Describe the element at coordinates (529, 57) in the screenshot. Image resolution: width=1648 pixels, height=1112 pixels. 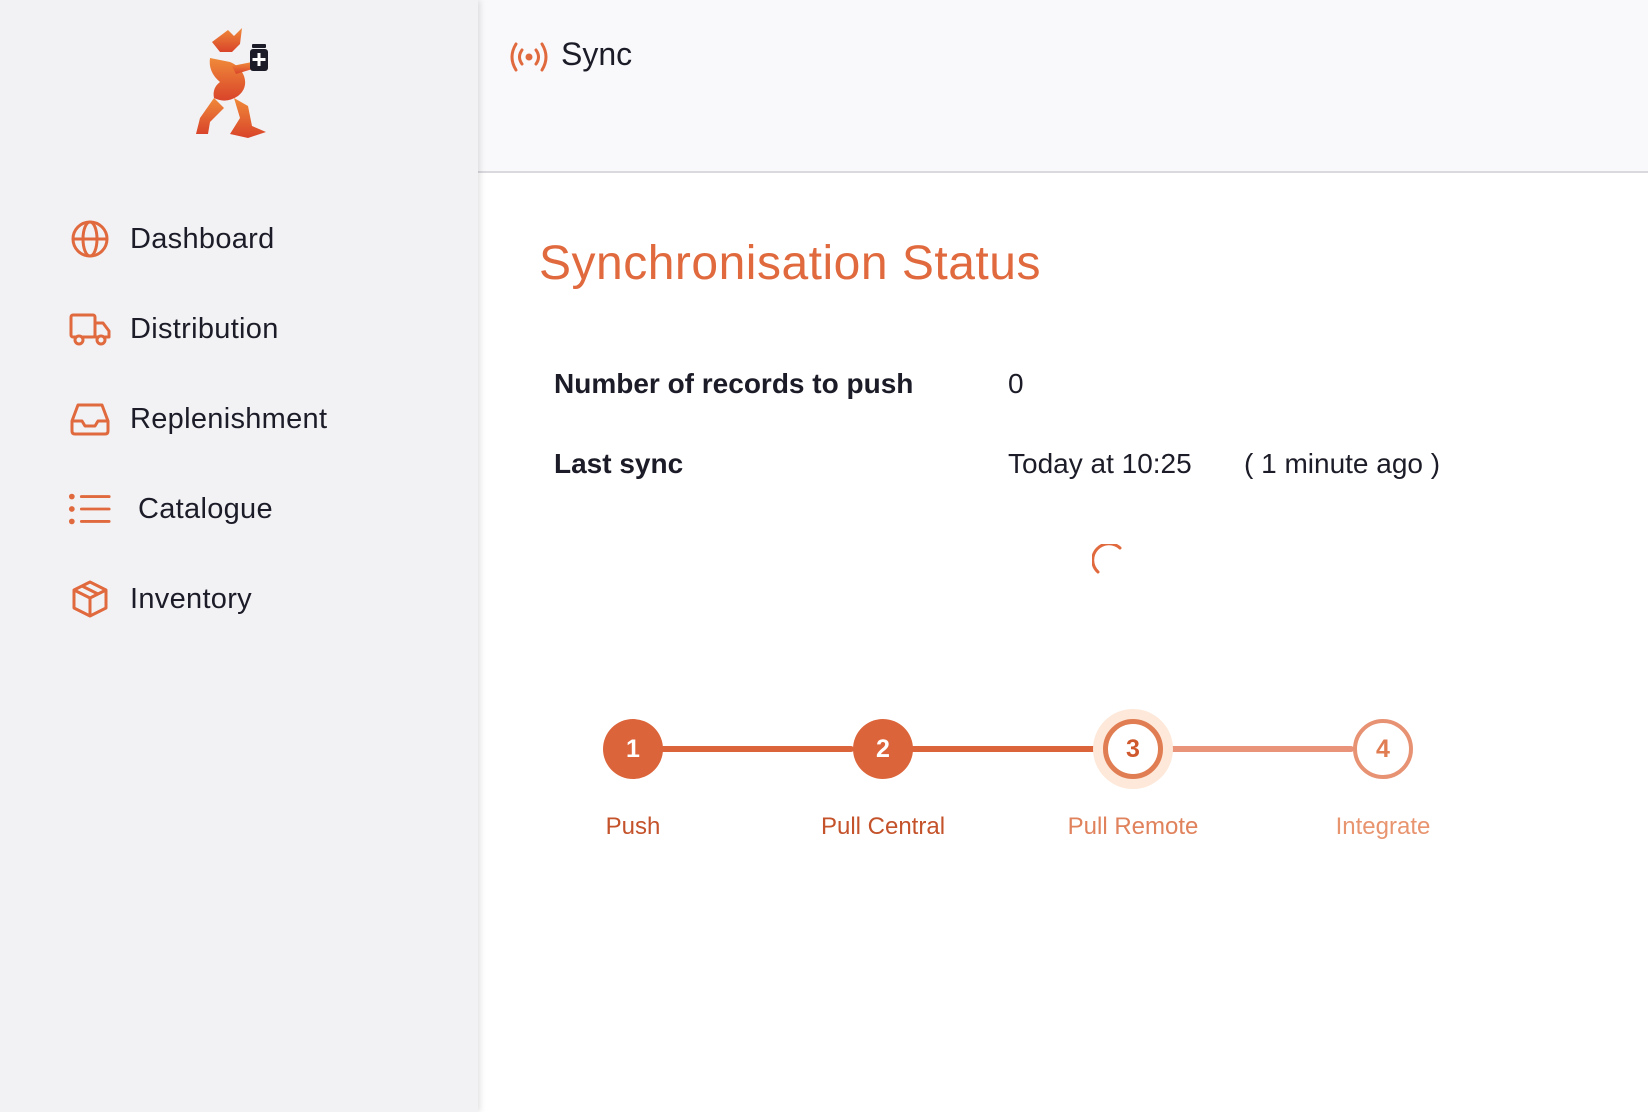
I see `broadcast-icon` at that location.